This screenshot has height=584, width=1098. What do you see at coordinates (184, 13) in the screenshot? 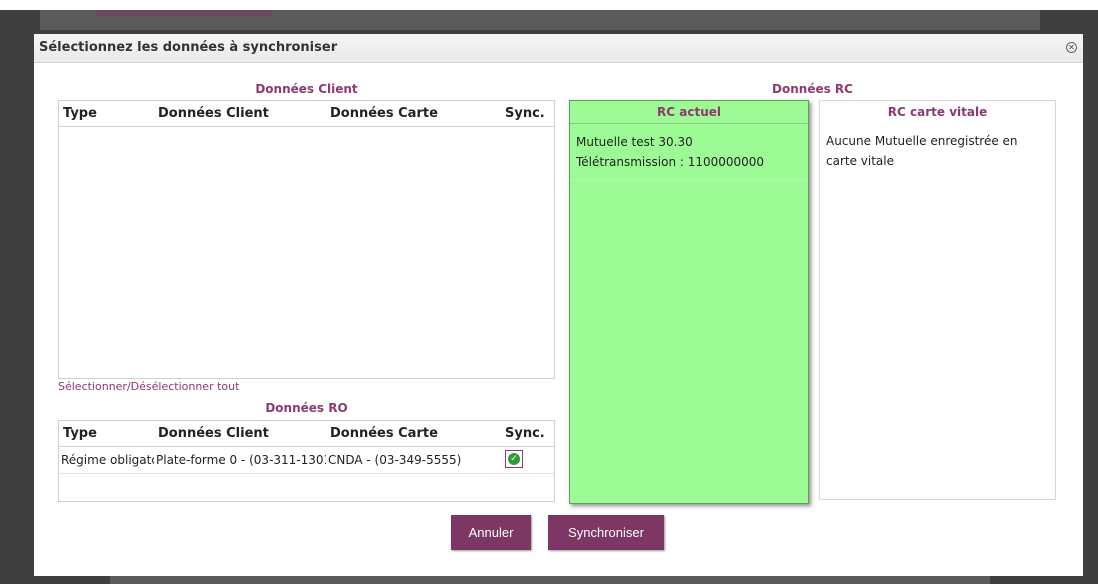
I see `app-backdrop-tab` at bounding box center [184, 13].